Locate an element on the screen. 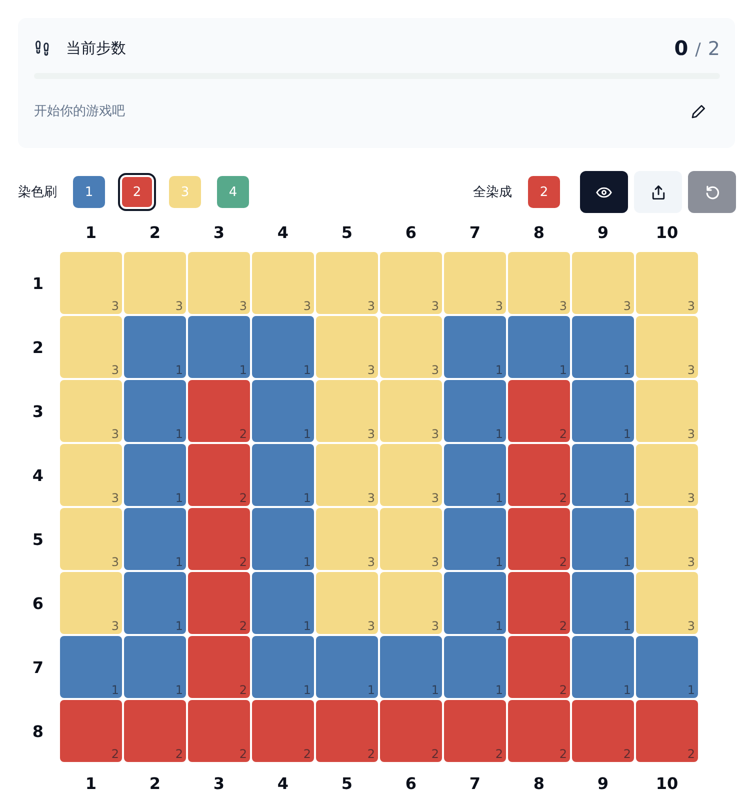  fill-all-label: 全染成 is located at coordinates (492, 192).